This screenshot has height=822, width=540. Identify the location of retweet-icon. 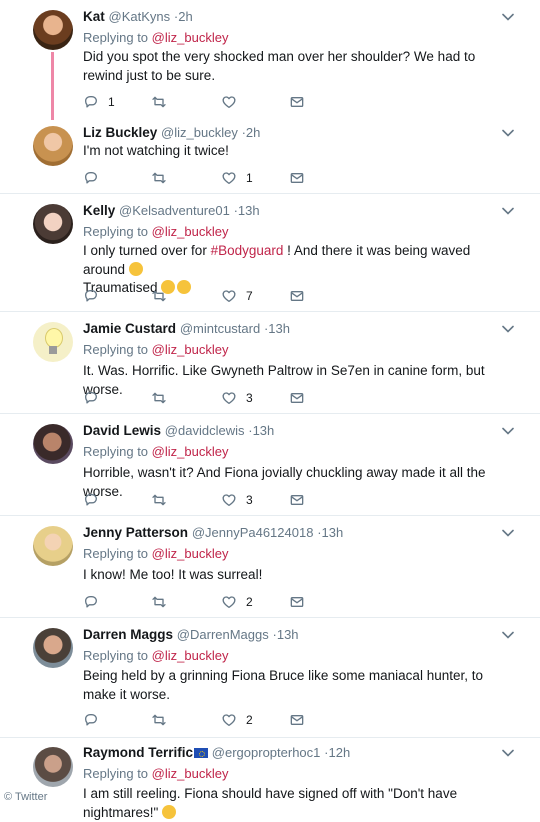
(159, 398).